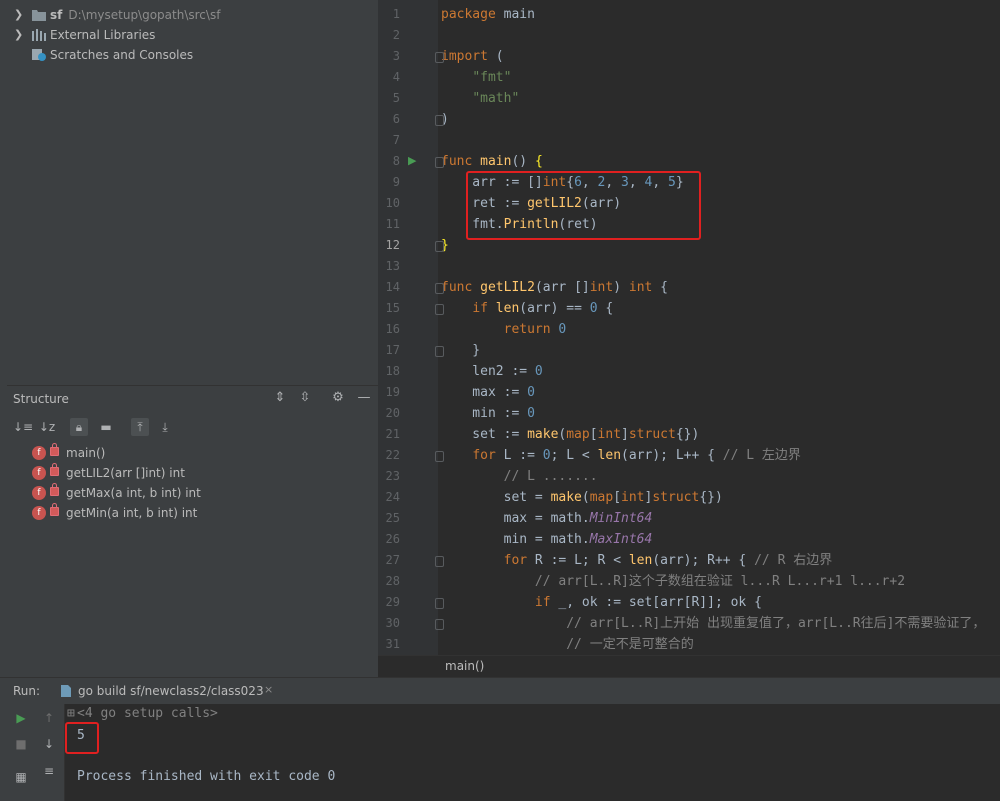  What do you see at coordinates (364, 398) in the screenshot?
I see `hide-panel-icon: —` at bounding box center [364, 398].